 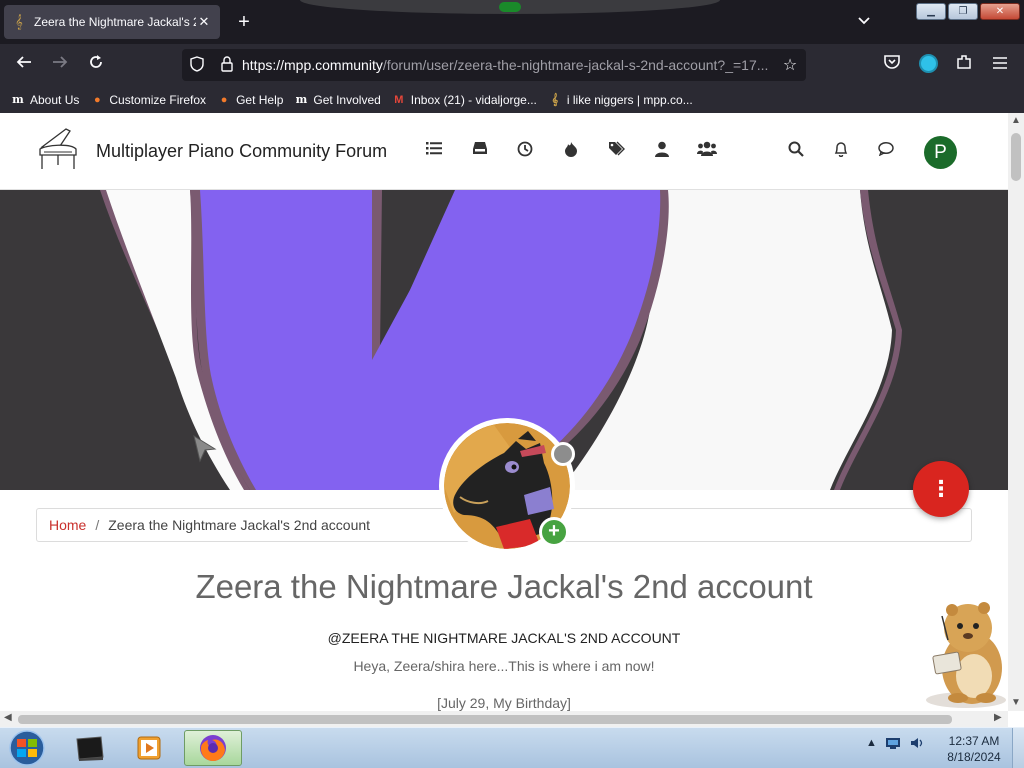 What do you see at coordinates (504, 703) in the screenshot?
I see `profile-bio-line-2: [July 29, My Birthday]` at bounding box center [504, 703].